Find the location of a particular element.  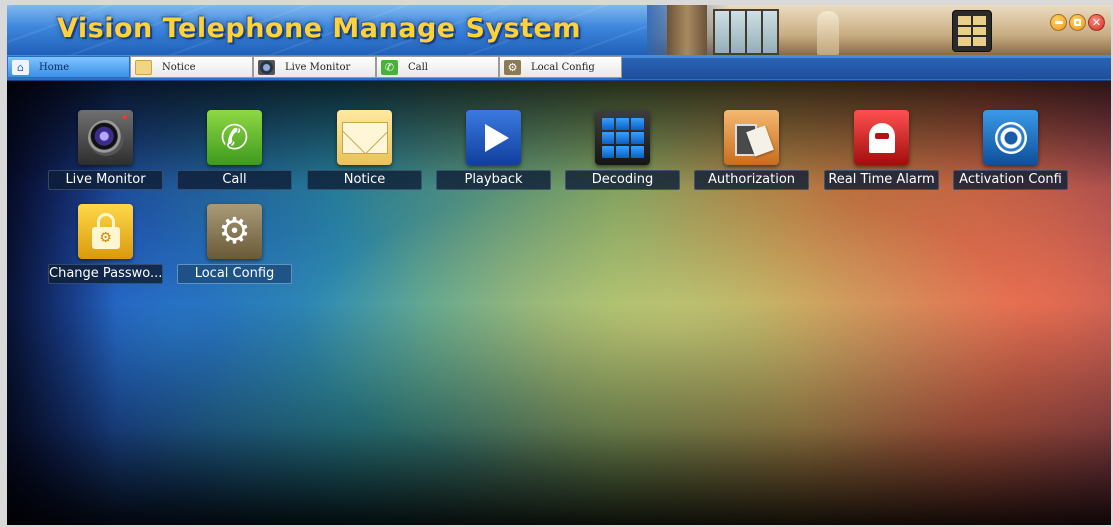

tile-activation-config: Activation Confi is located at coordinates (1010, 149).